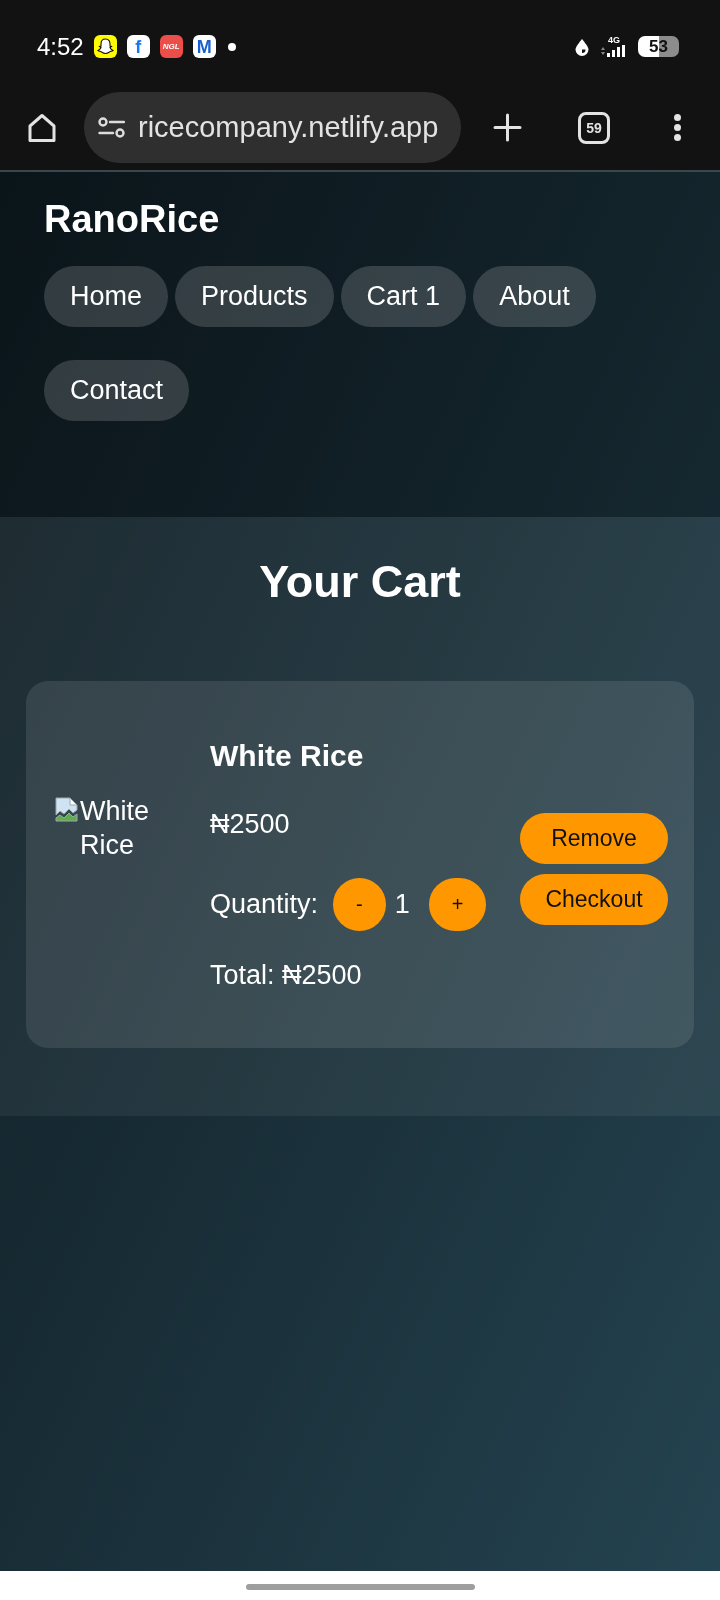 This screenshot has width=720, height=1600. I want to click on app-notification-icon: NGL, so click(171, 46).